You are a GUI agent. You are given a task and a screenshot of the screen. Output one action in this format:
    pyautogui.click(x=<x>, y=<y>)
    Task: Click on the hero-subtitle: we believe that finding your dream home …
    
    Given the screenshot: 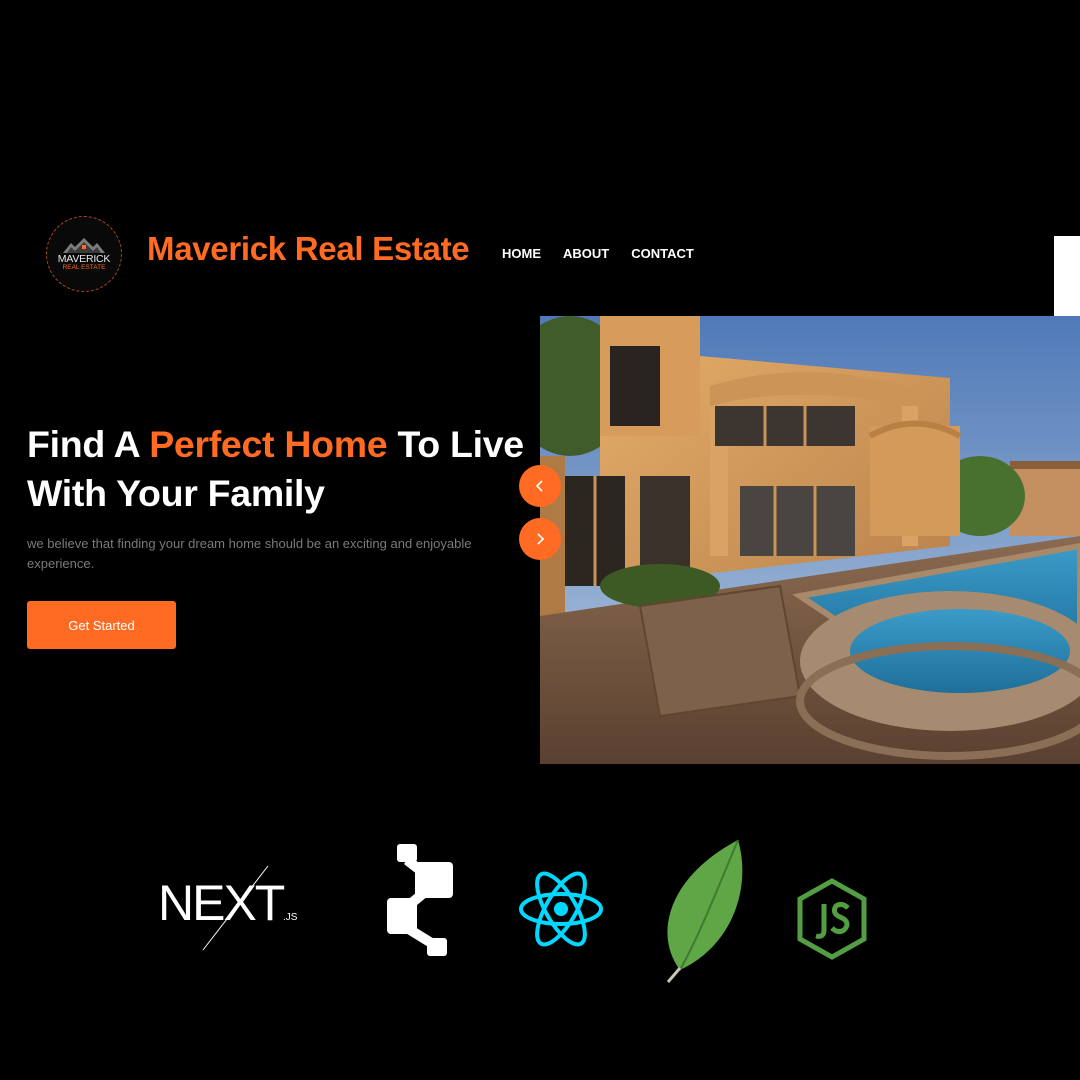 What is the action you would take?
    pyautogui.click(x=249, y=553)
    